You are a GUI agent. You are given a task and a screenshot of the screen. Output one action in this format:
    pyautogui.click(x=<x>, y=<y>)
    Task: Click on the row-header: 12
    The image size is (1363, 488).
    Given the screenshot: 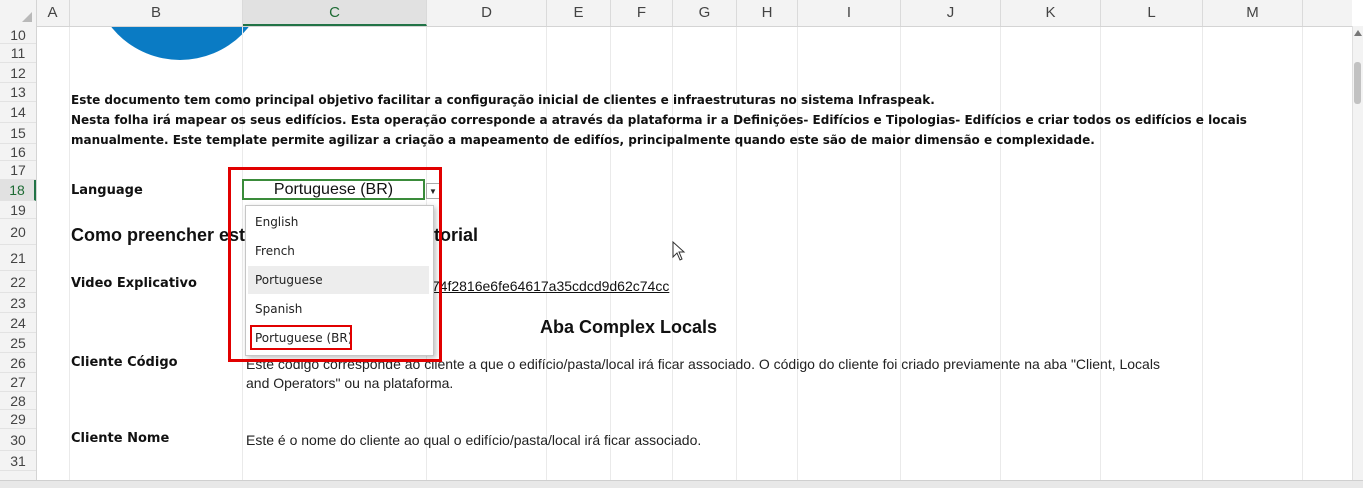 What is the action you would take?
    pyautogui.click(x=18, y=73)
    